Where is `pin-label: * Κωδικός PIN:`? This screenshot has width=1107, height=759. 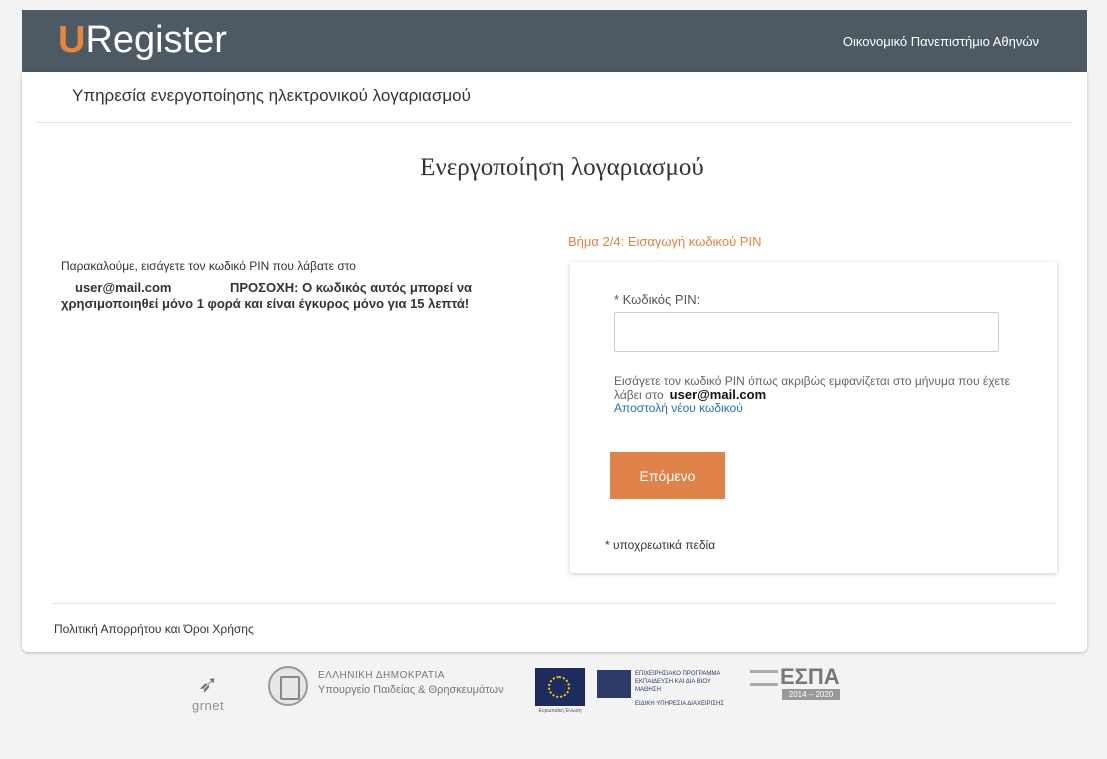
pin-label: * Κωδικός PIN: is located at coordinates (657, 299).